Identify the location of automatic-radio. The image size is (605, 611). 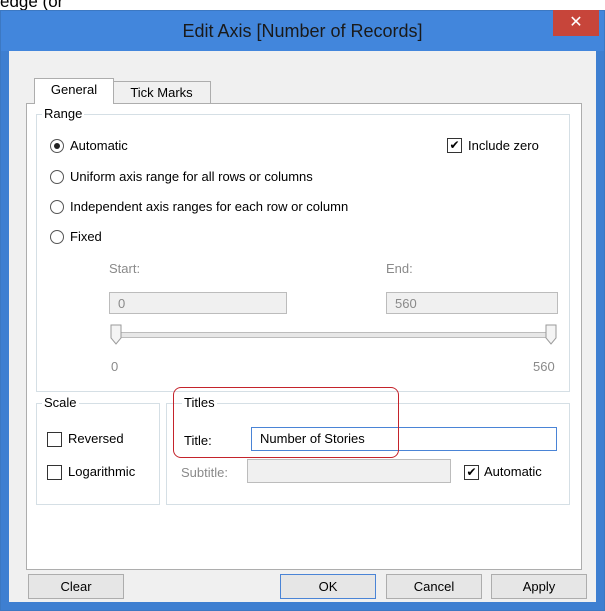
(57, 146).